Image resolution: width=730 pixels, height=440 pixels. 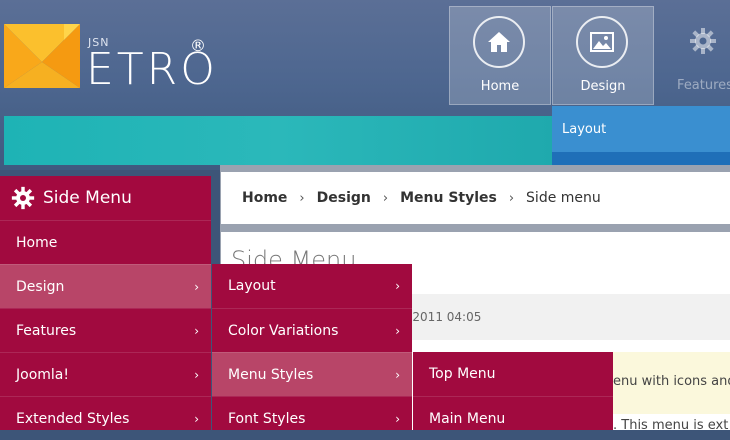 I want to click on article-notice: enu with icons and, so click(x=666, y=383).